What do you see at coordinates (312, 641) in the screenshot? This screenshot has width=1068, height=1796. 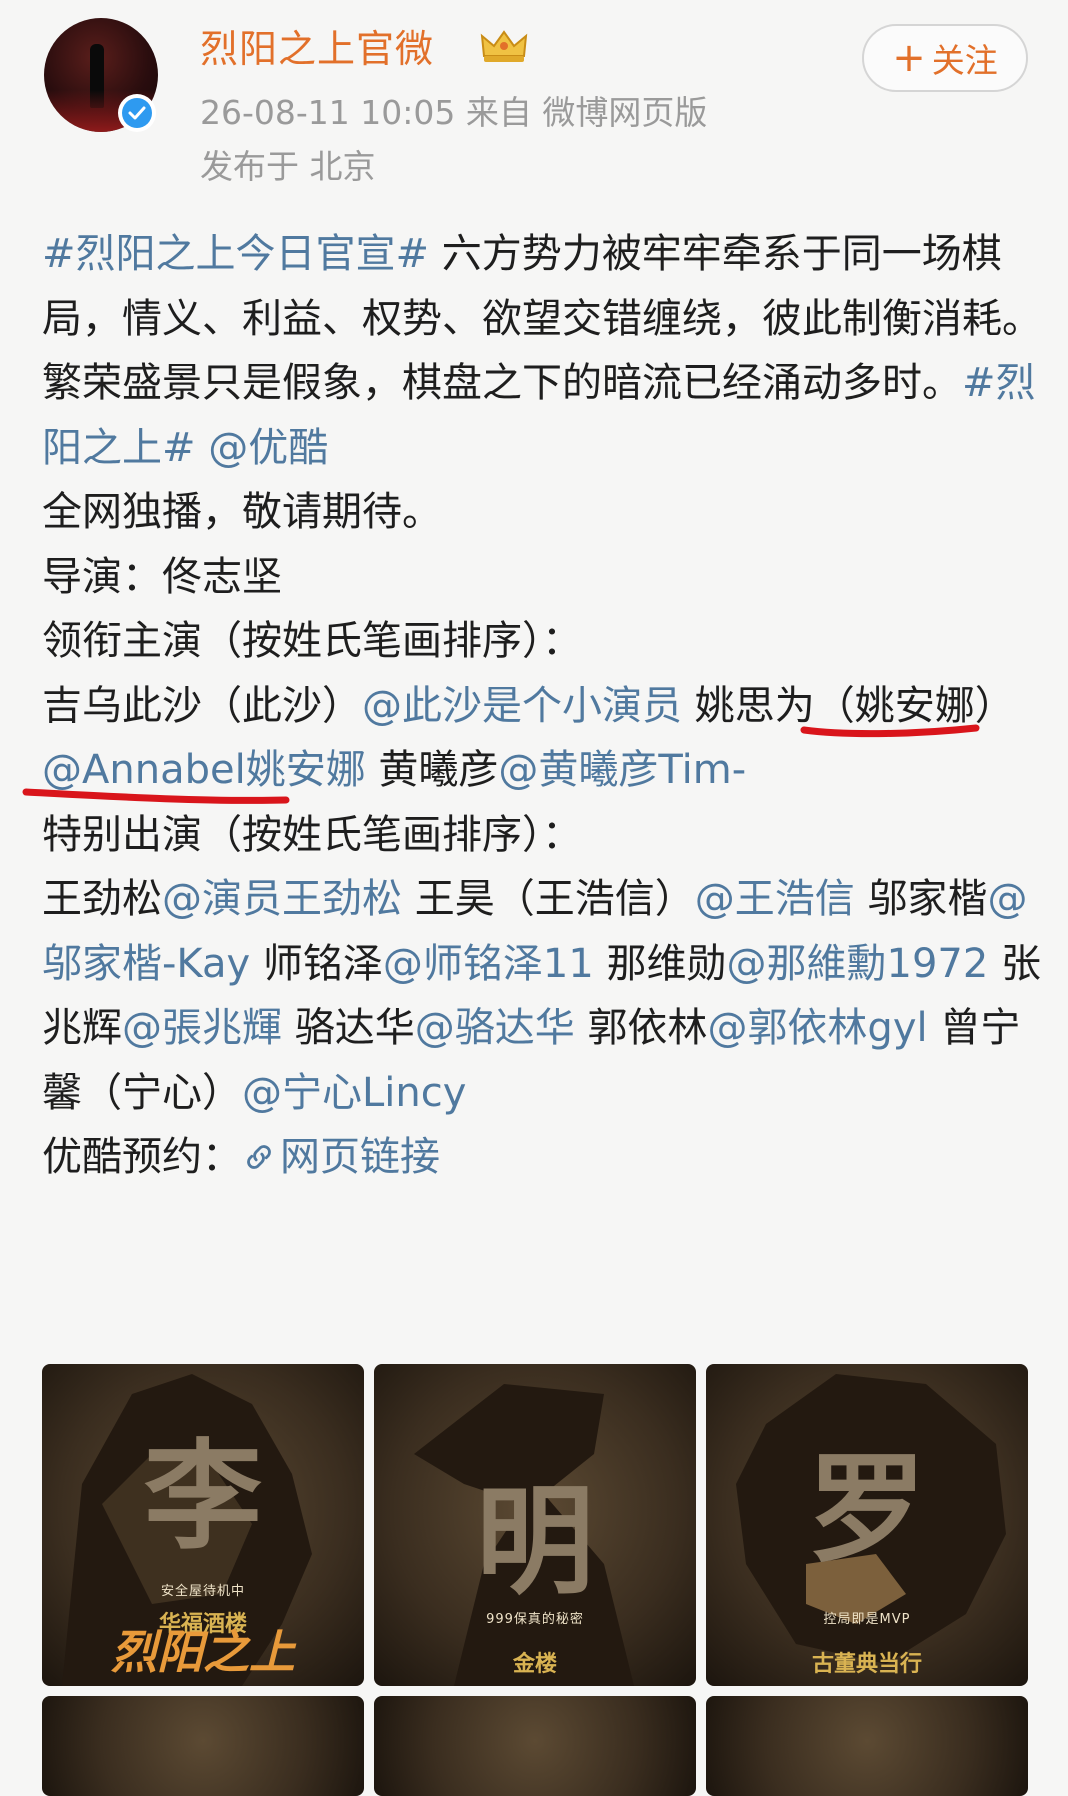 I see `lead-heading: 领衔主演（按姓氏笔画排序）：` at bounding box center [312, 641].